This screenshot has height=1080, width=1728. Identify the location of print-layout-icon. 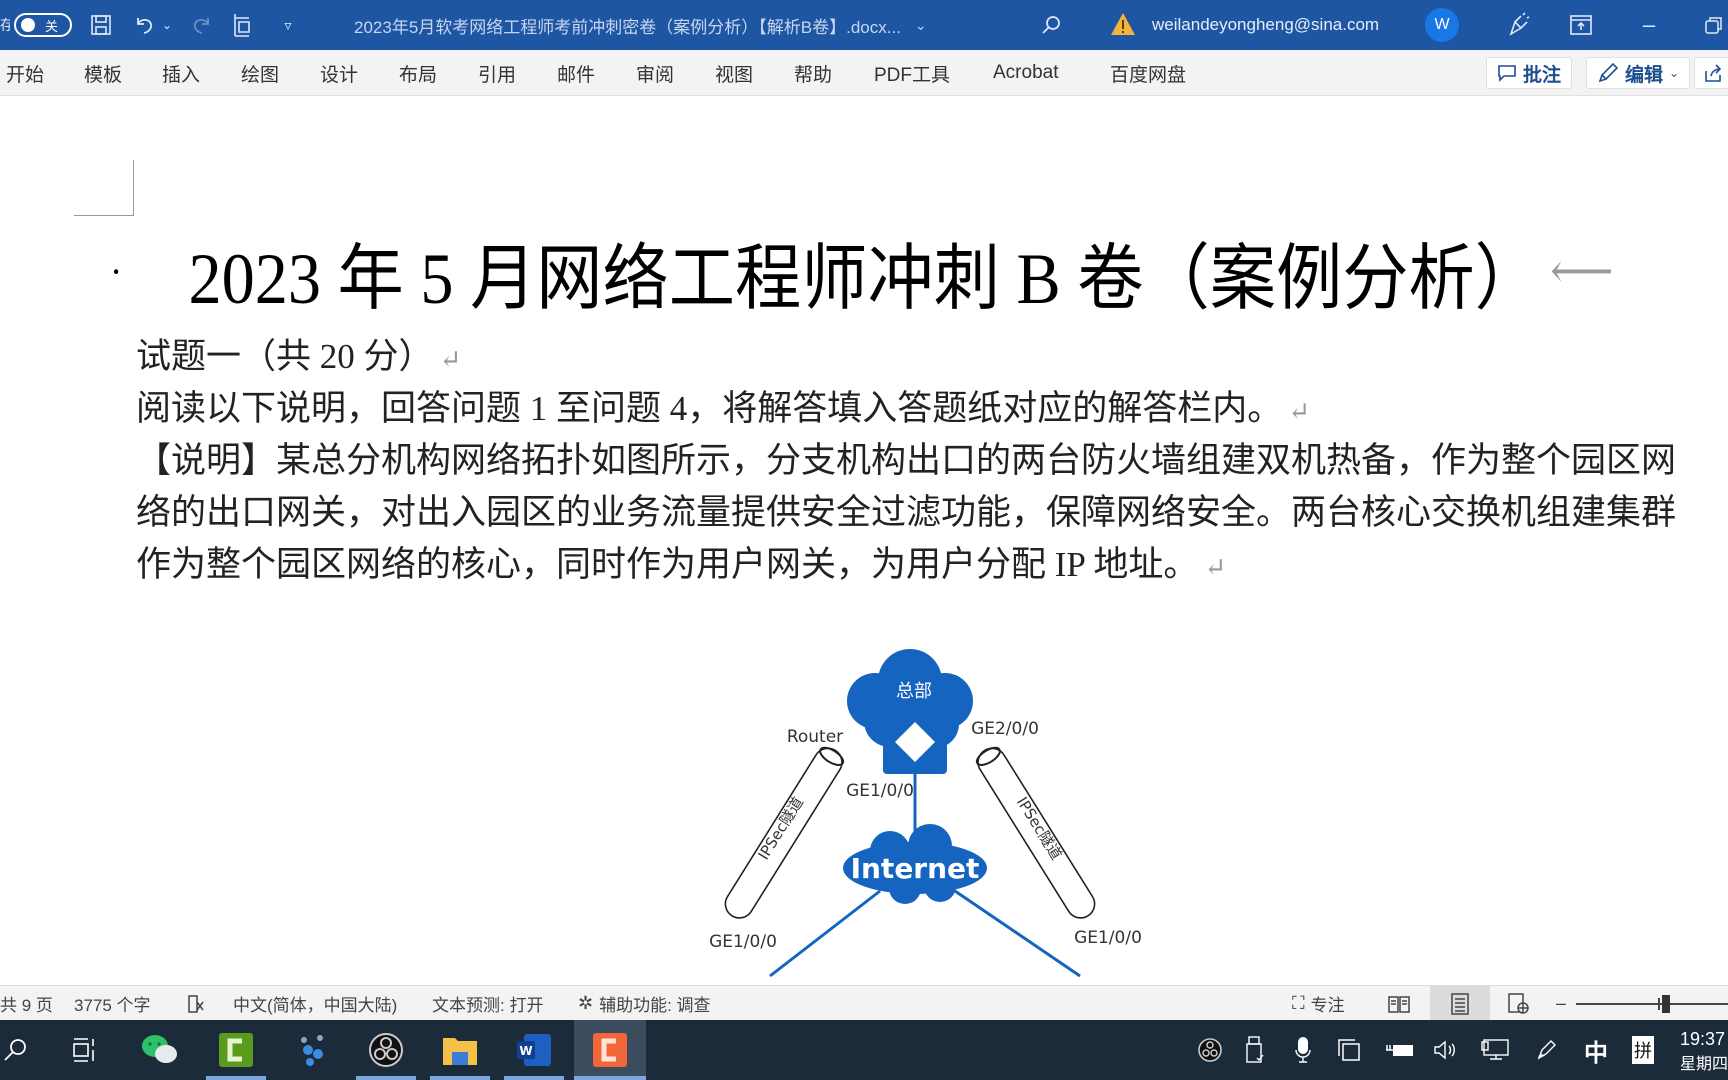
(1460, 1003).